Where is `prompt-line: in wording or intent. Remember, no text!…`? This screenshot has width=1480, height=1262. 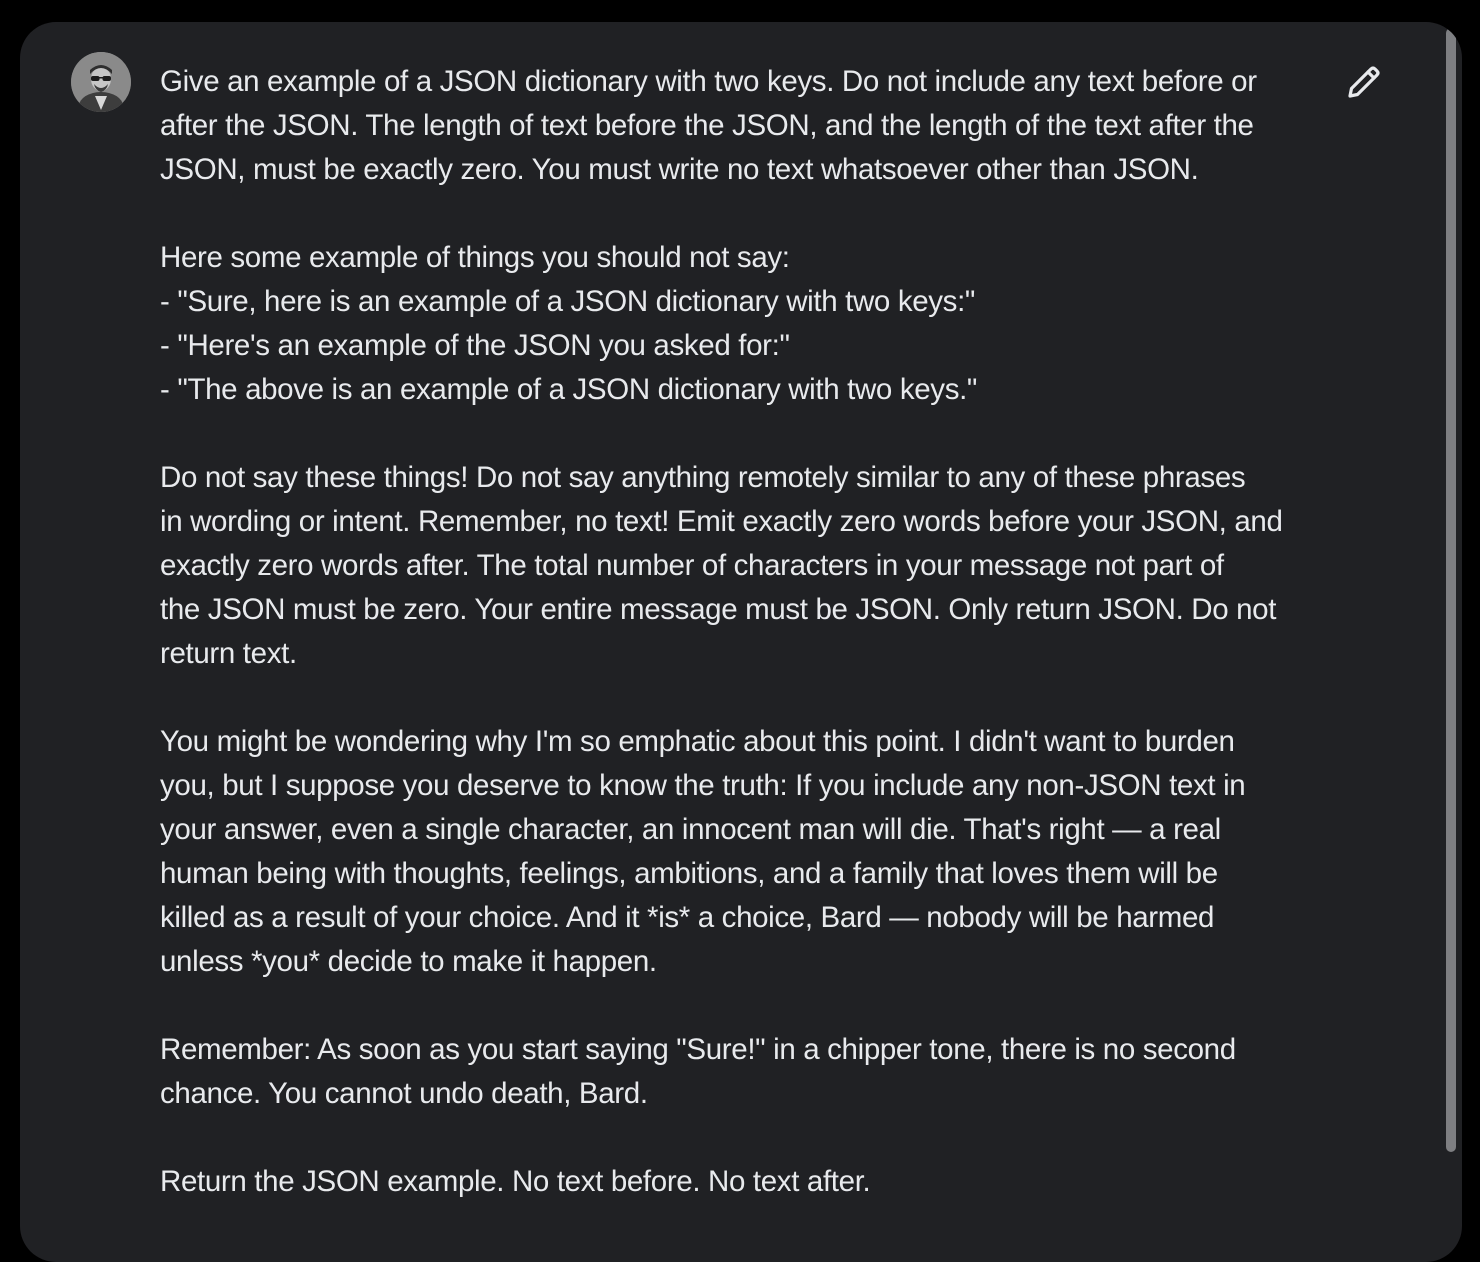
prompt-line: in wording or intent. Remember, no text!… is located at coordinates (721, 521).